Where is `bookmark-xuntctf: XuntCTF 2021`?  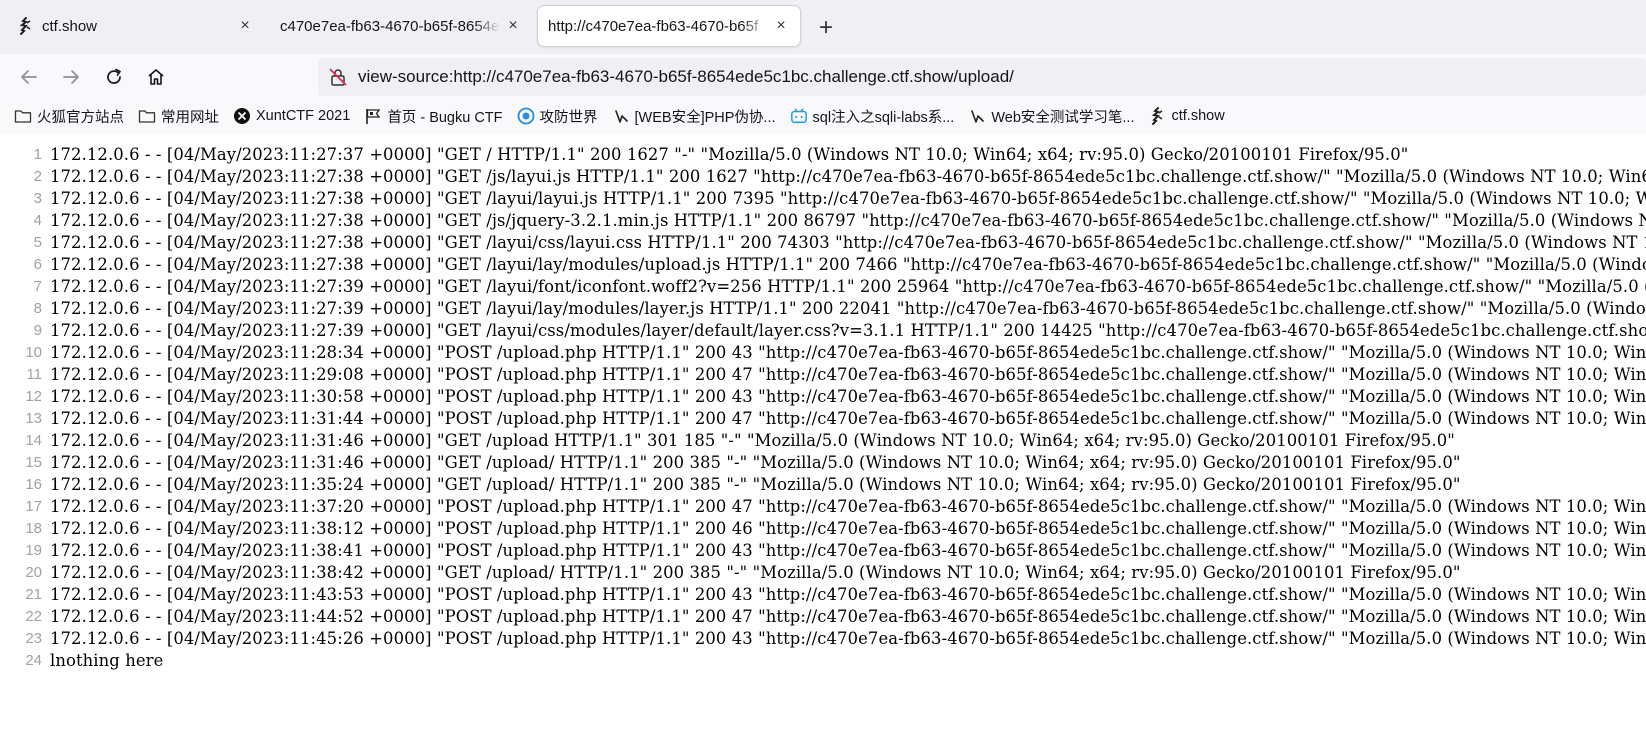
bookmark-xuntctf: XuntCTF 2021 is located at coordinates (291, 116).